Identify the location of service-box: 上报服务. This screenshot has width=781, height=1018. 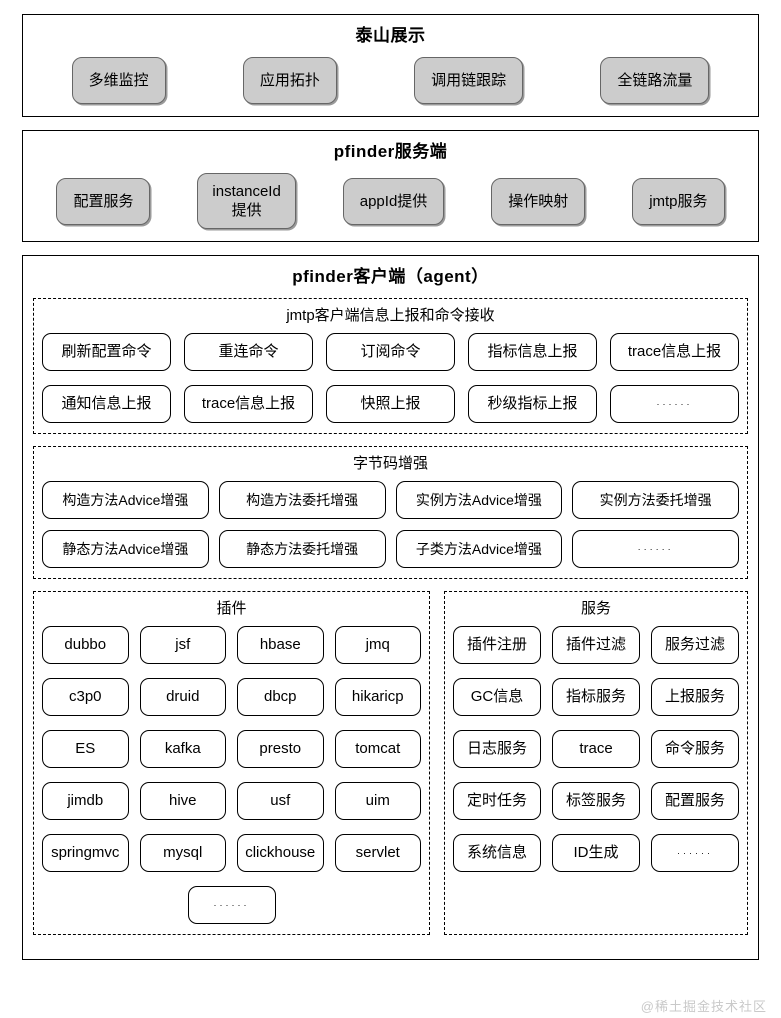
(695, 697).